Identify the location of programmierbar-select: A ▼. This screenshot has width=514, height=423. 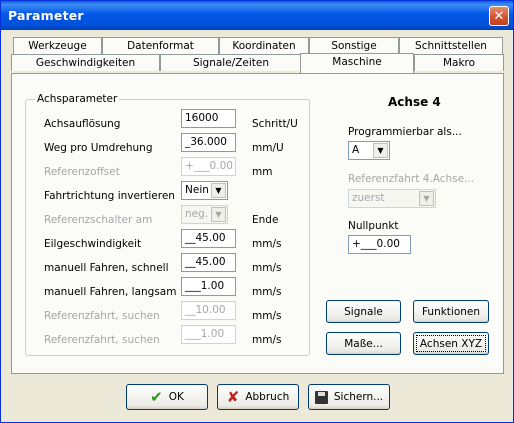
(369, 150).